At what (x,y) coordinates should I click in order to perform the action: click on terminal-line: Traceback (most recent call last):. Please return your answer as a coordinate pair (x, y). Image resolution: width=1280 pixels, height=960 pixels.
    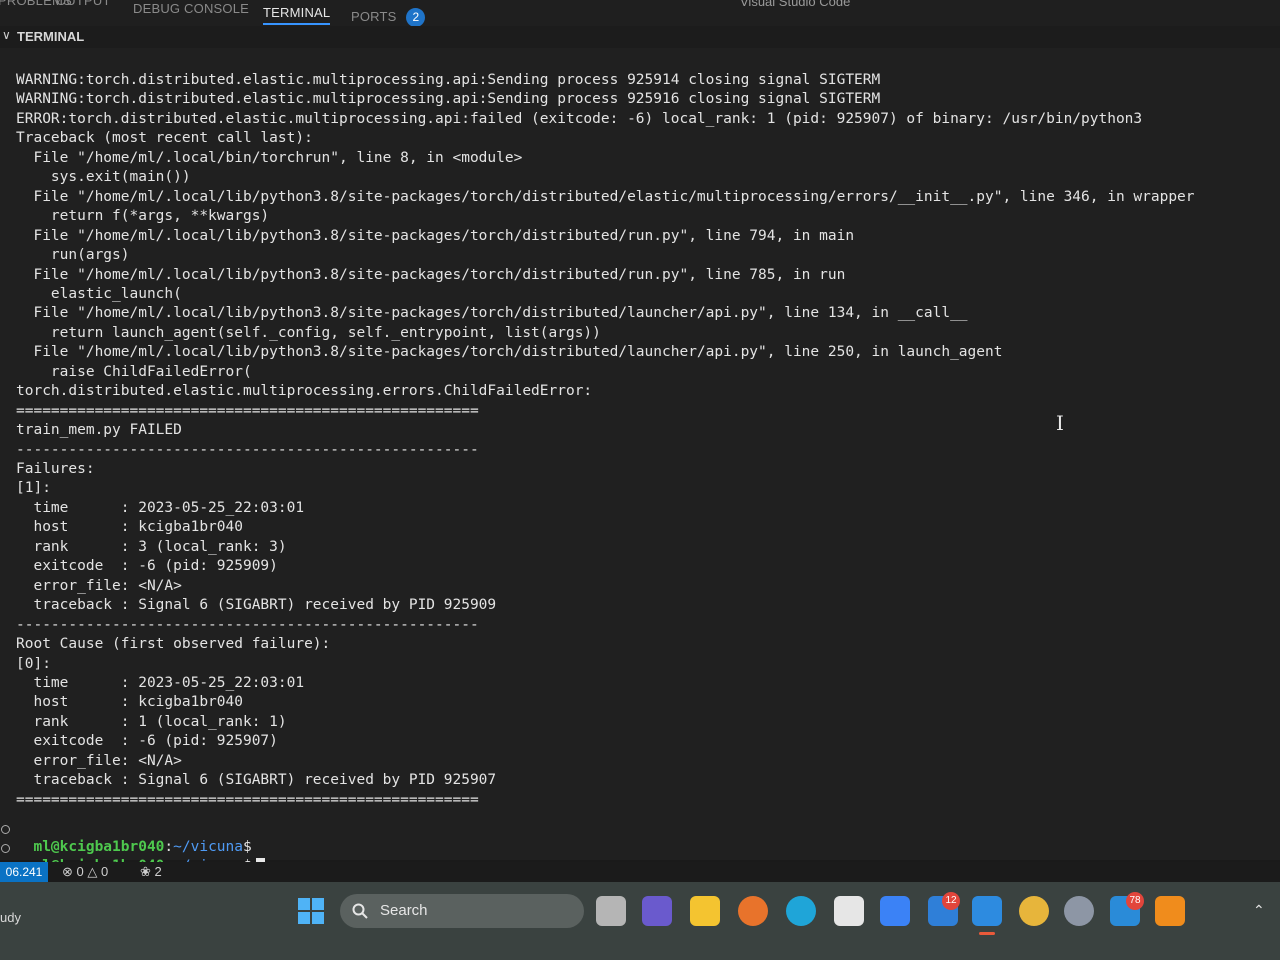
    Looking at the image, I should click on (164, 138).